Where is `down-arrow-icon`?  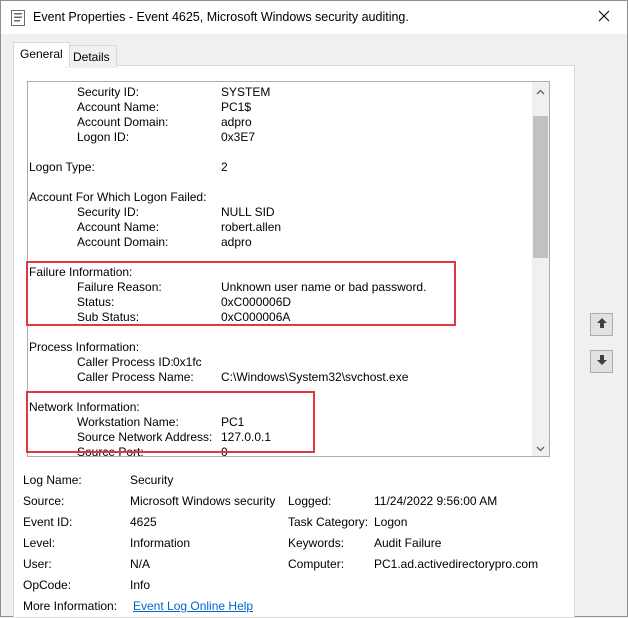 down-arrow-icon is located at coordinates (602, 361).